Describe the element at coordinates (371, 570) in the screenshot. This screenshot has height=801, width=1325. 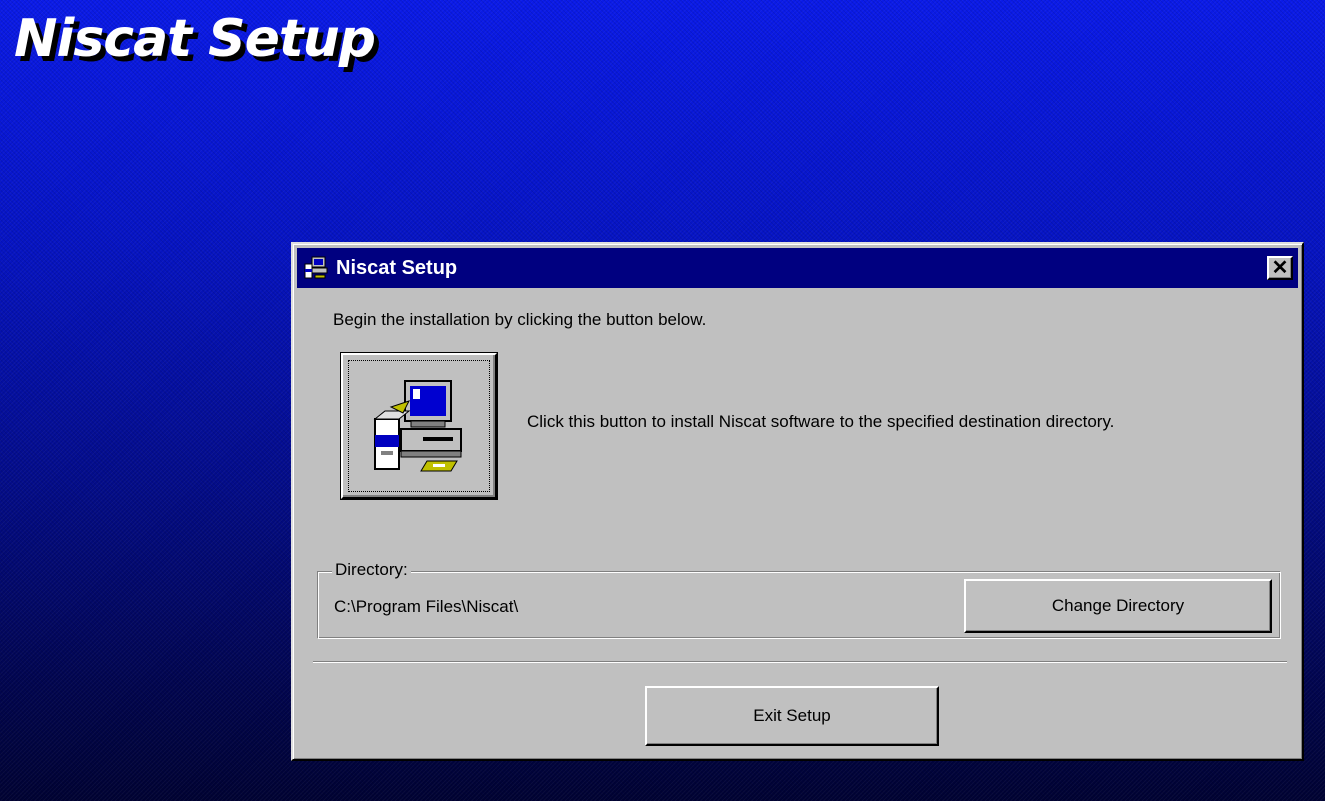
I see `directory-label: Directory:` at that location.